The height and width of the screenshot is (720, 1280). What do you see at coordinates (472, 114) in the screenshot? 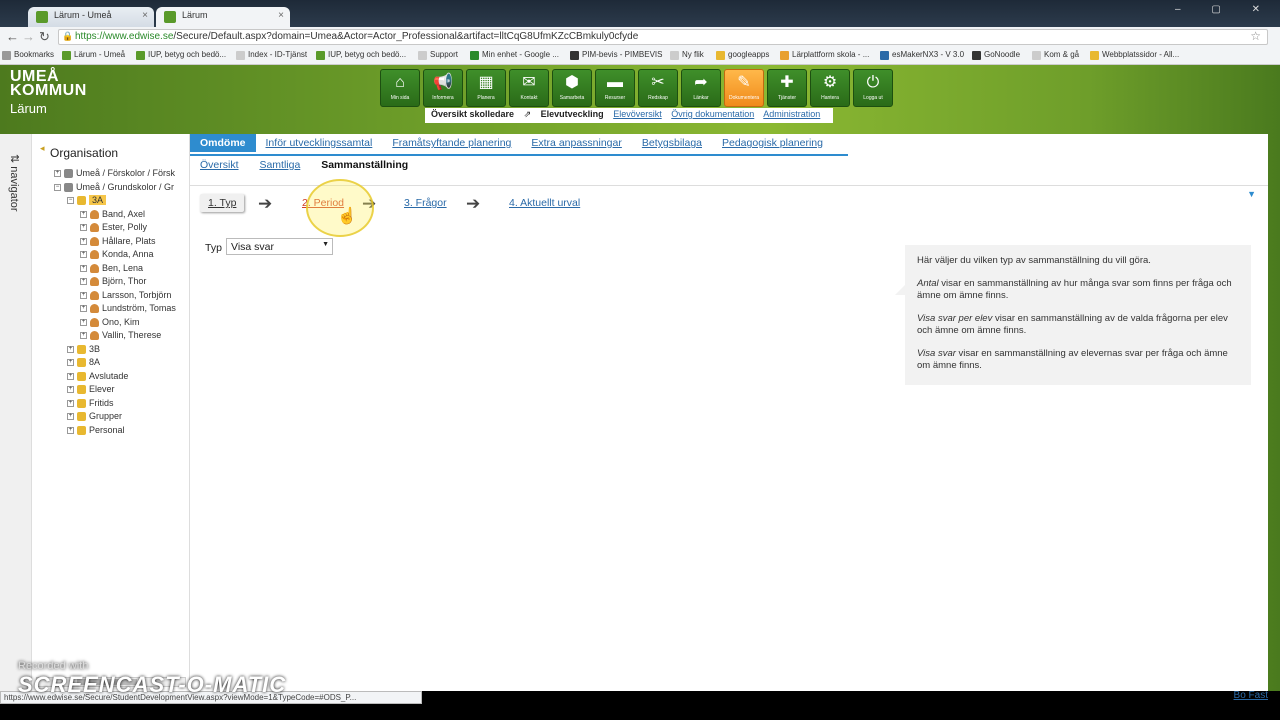
I see `subnav-oversikt-skolledare: Översikt skolledare` at bounding box center [472, 114].